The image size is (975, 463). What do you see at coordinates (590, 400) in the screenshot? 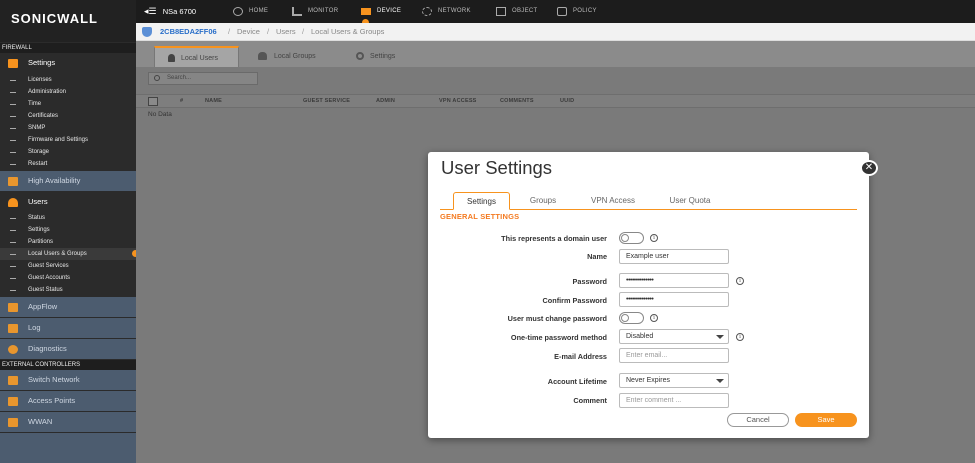
I see `comment-label: Comment` at bounding box center [590, 400].